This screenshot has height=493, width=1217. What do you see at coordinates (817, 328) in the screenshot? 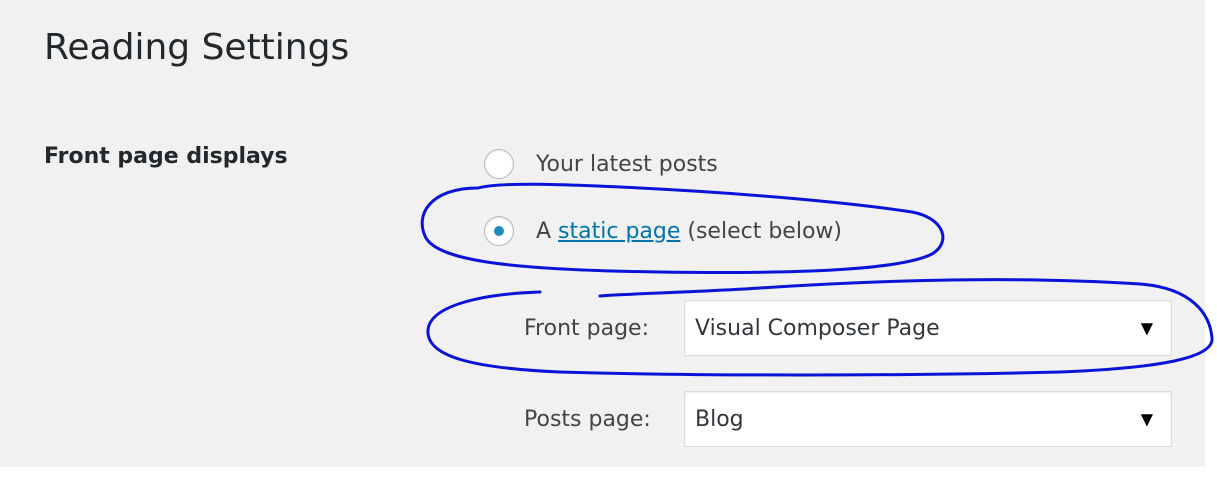
I see `front-page-selected-value: Visual Composer Page` at bounding box center [817, 328].